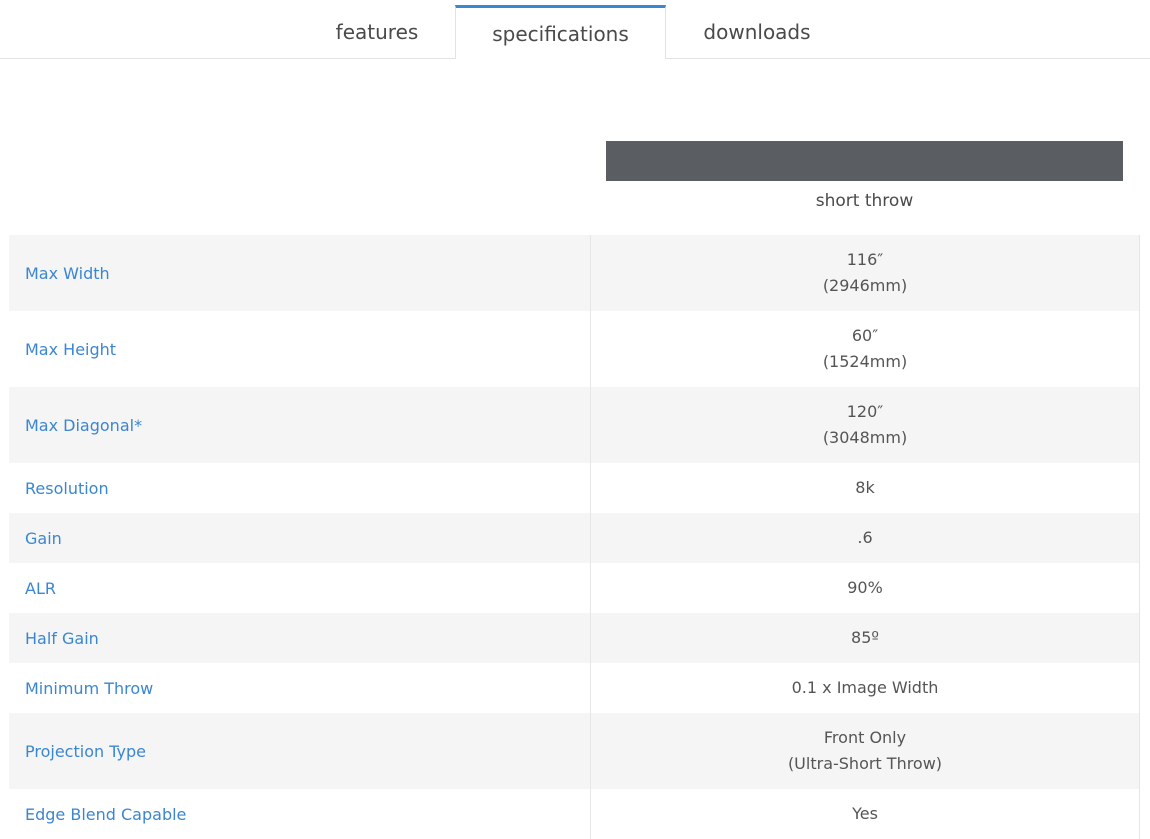 The height and width of the screenshot is (839, 1150). What do you see at coordinates (574, 488) in the screenshot?
I see `spec-row-resolution: Resolution 8k` at bounding box center [574, 488].